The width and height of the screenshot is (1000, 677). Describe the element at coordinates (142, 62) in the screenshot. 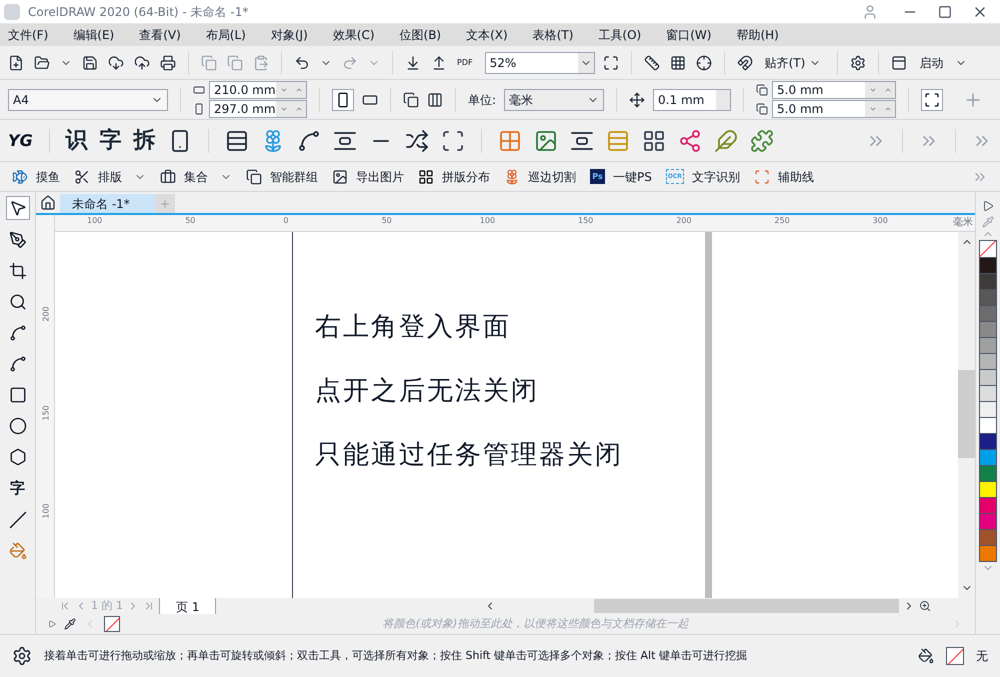

I see `cloud-upload-icon` at that location.